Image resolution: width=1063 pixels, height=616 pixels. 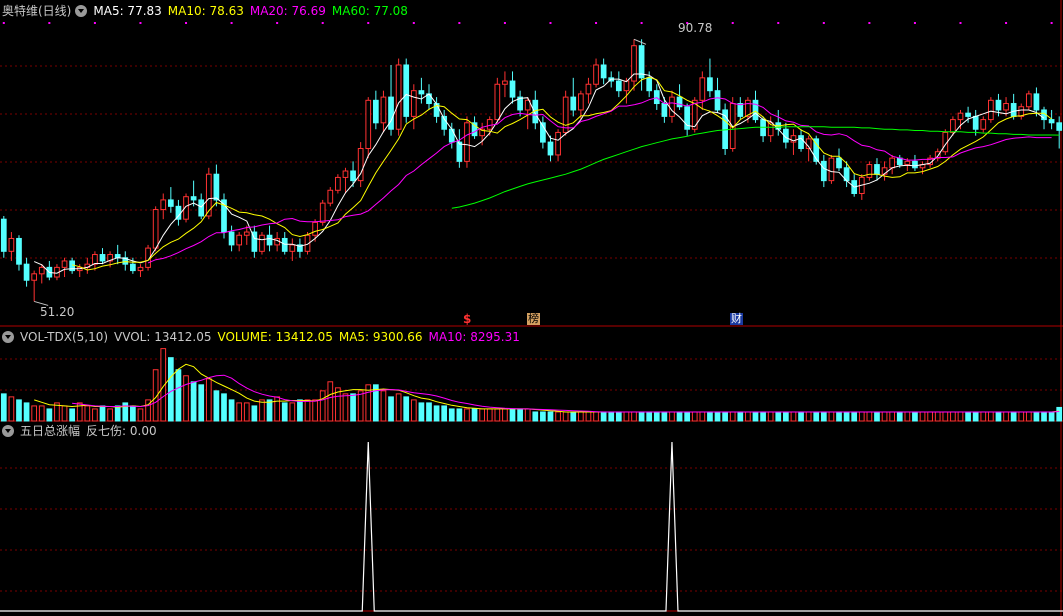 What do you see at coordinates (275, 337) in the screenshot?
I see `volume-label: VOLUME: 13412.05` at bounding box center [275, 337].